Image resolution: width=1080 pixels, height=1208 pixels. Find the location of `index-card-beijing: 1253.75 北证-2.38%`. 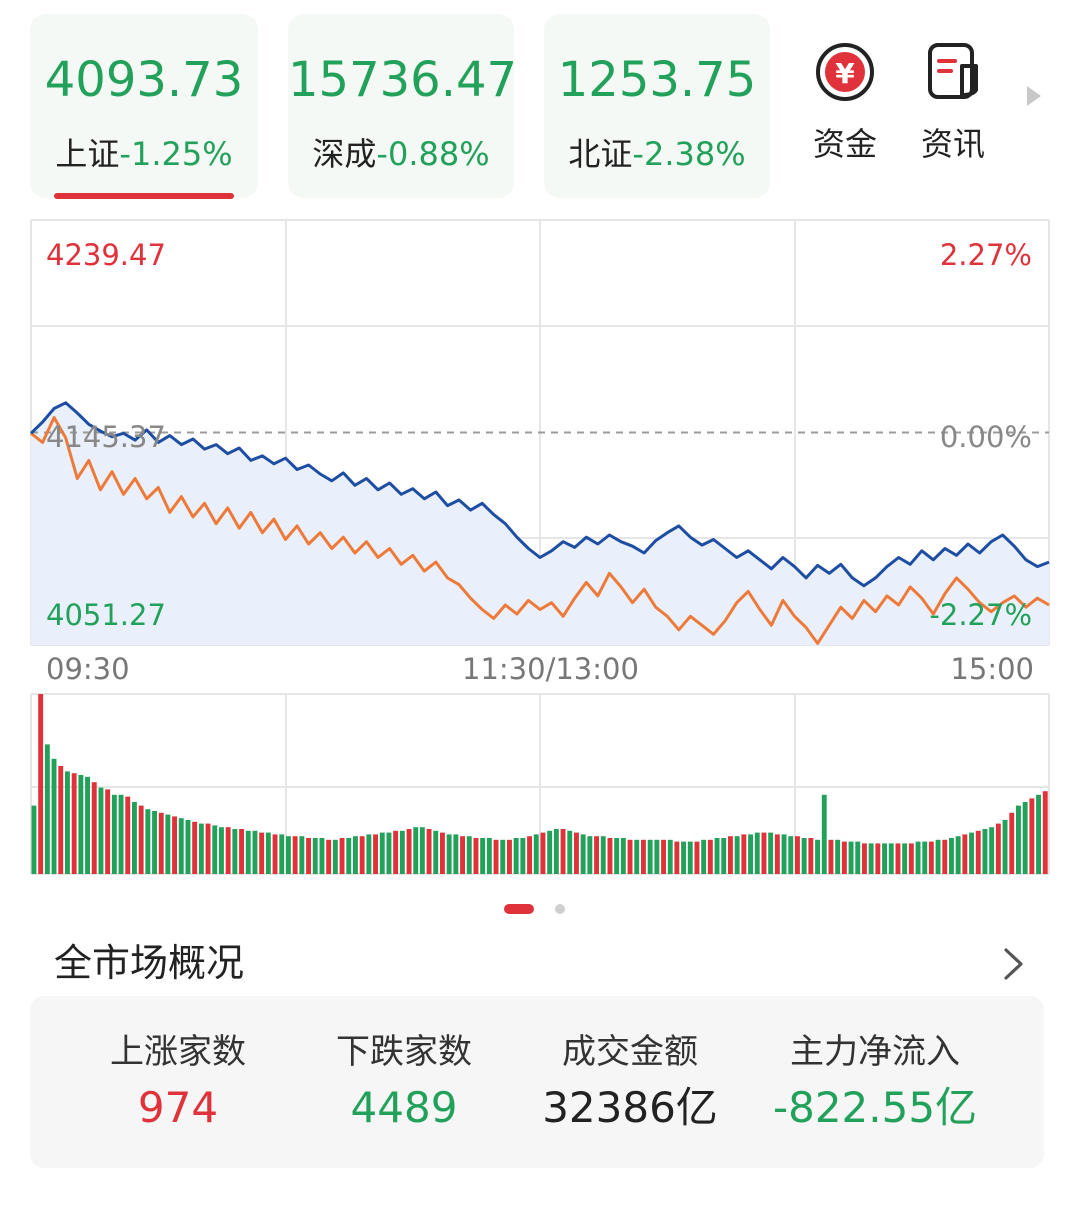

index-card-beijing: 1253.75 北证-2.38% is located at coordinates (657, 106).